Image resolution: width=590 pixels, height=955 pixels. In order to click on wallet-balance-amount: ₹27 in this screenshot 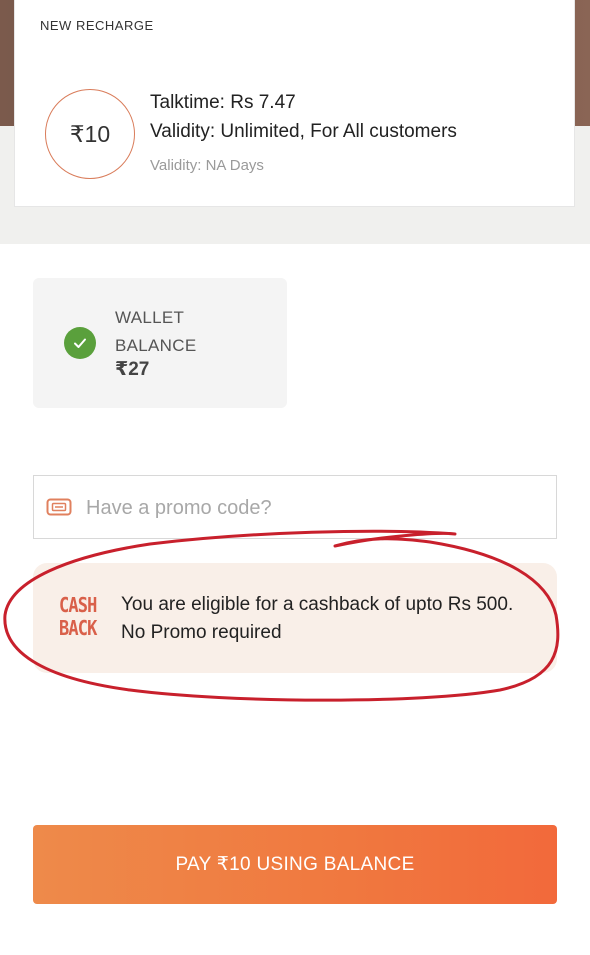, I will do `click(132, 369)`.